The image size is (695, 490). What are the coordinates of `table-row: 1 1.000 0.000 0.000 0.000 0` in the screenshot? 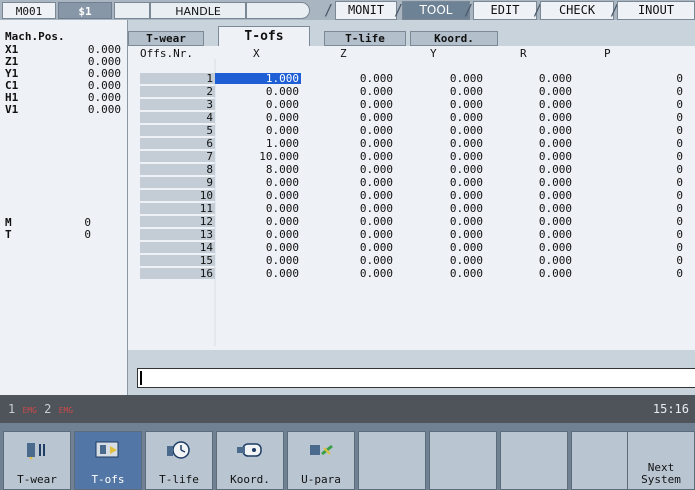 It's located at (413, 78).